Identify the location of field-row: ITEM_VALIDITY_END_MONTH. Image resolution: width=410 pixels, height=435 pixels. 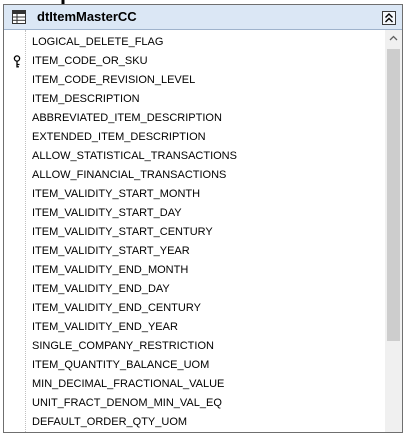
(194, 270).